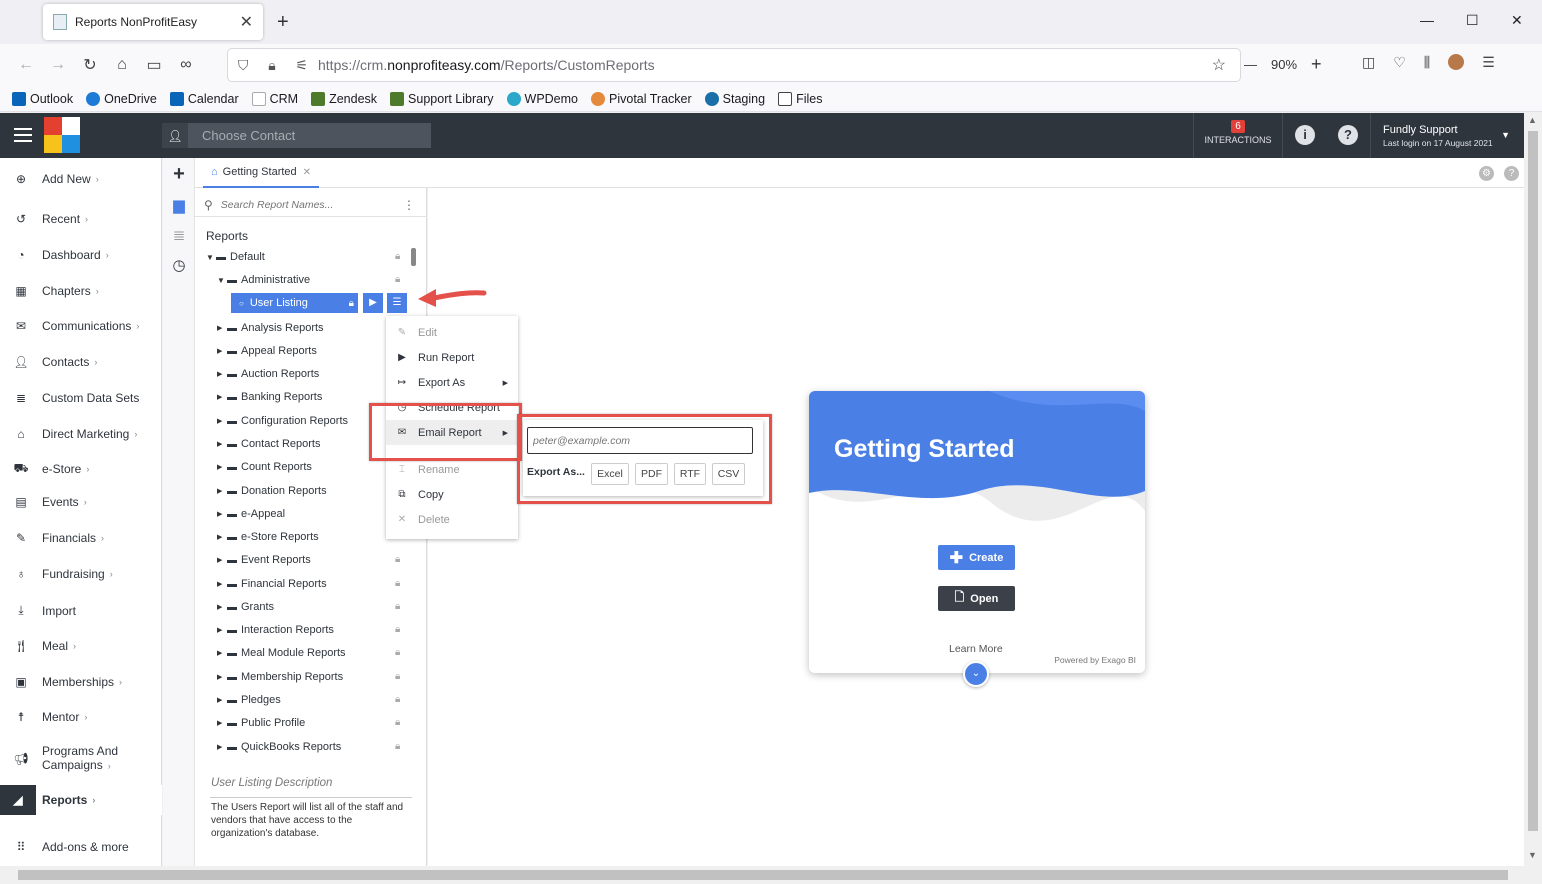  What do you see at coordinates (452, 494) in the screenshot?
I see `menu-item-copy: ⧉ Copy` at bounding box center [452, 494].